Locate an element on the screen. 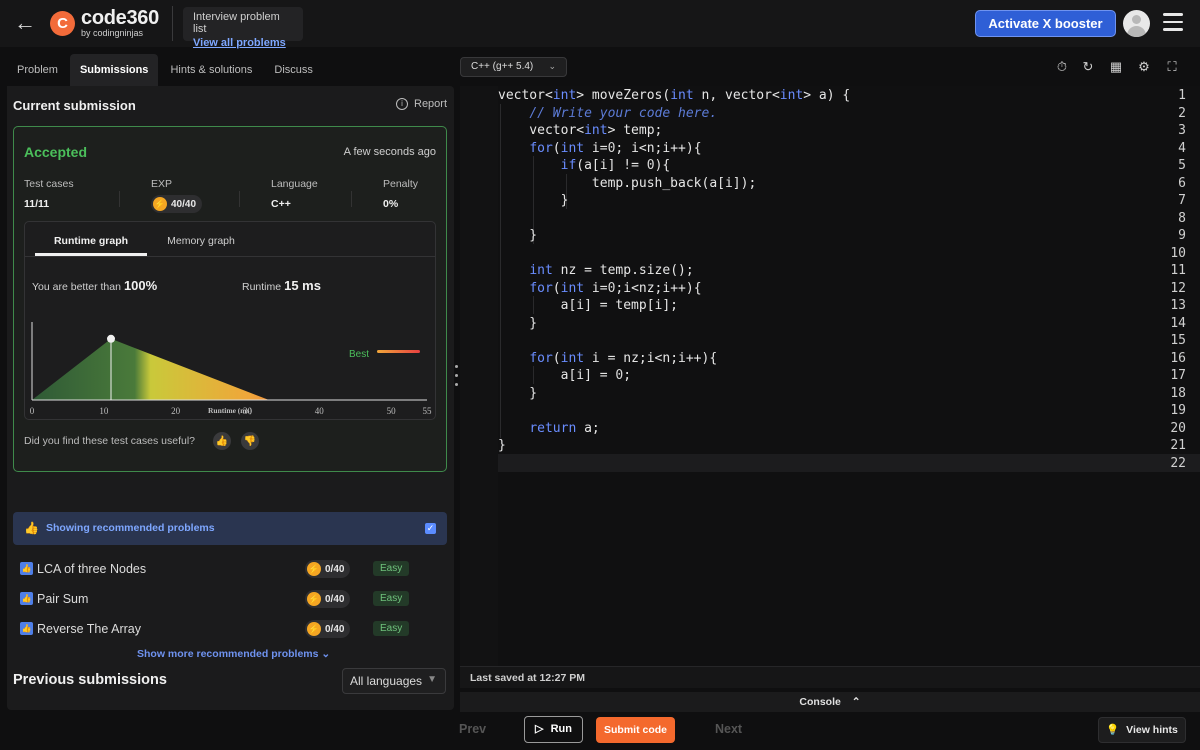  list-item: 👍 Pair Sum ⚡ 0/40 Easy is located at coordinates (230, 600).